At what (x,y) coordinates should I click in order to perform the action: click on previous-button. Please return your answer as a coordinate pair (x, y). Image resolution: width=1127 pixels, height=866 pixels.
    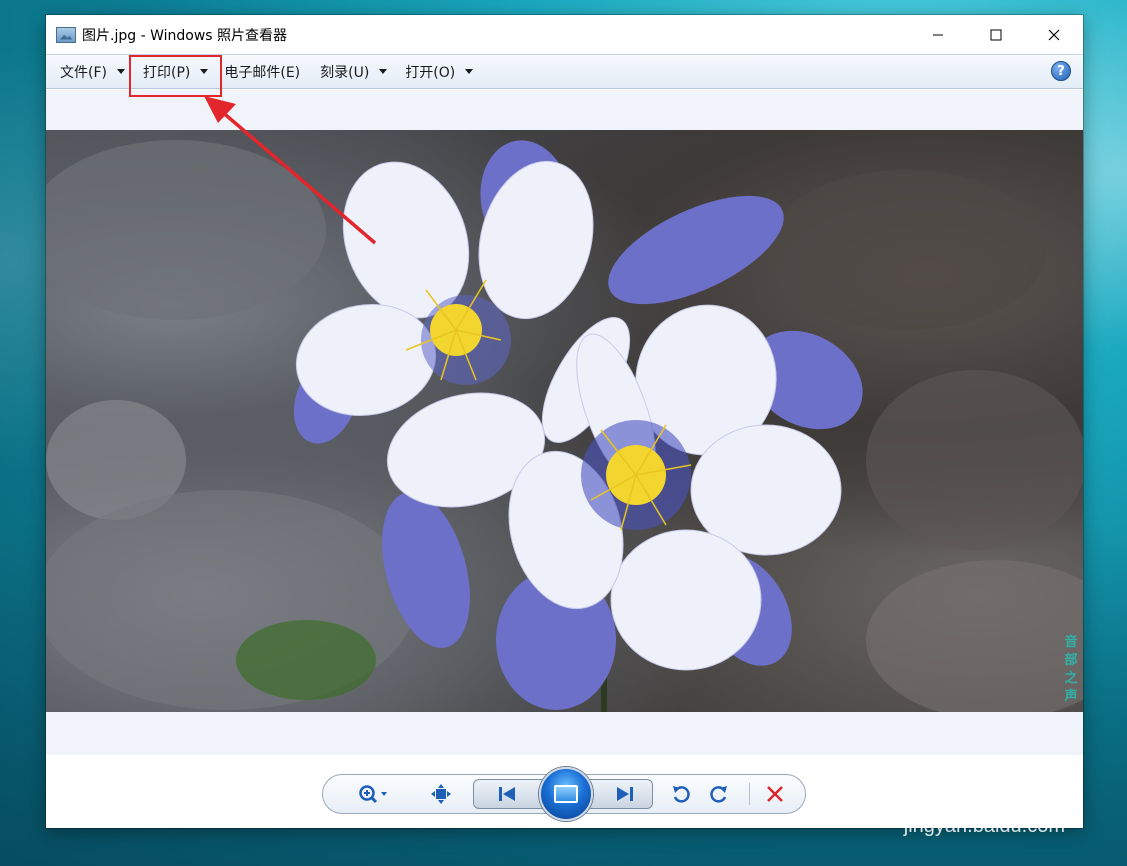
    Looking at the image, I should click on (507, 794).